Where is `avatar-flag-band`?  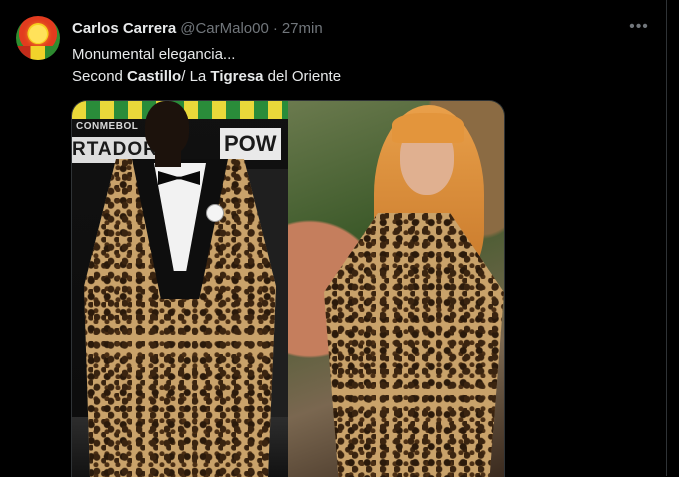 avatar-flag-band is located at coordinates (38, 53).